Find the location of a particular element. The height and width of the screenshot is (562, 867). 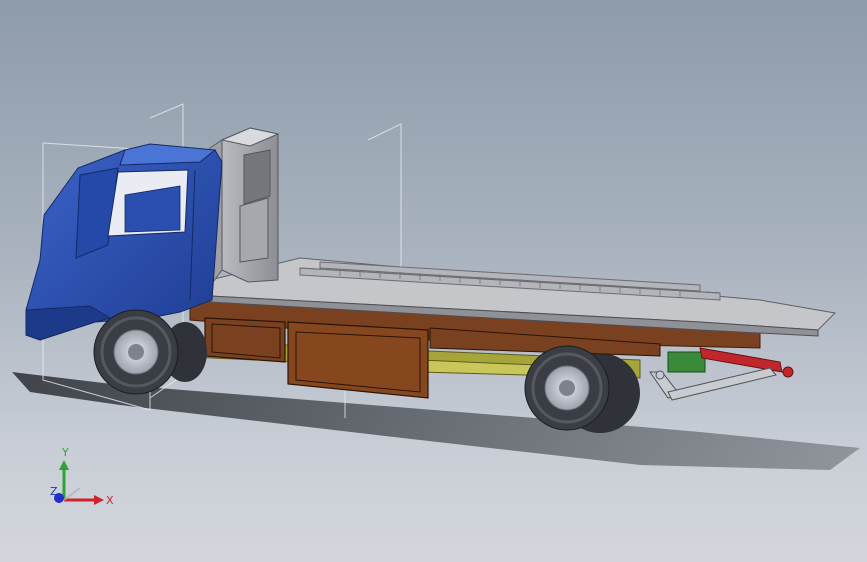

x-axis-label: X is located at coordinates (110, 500).